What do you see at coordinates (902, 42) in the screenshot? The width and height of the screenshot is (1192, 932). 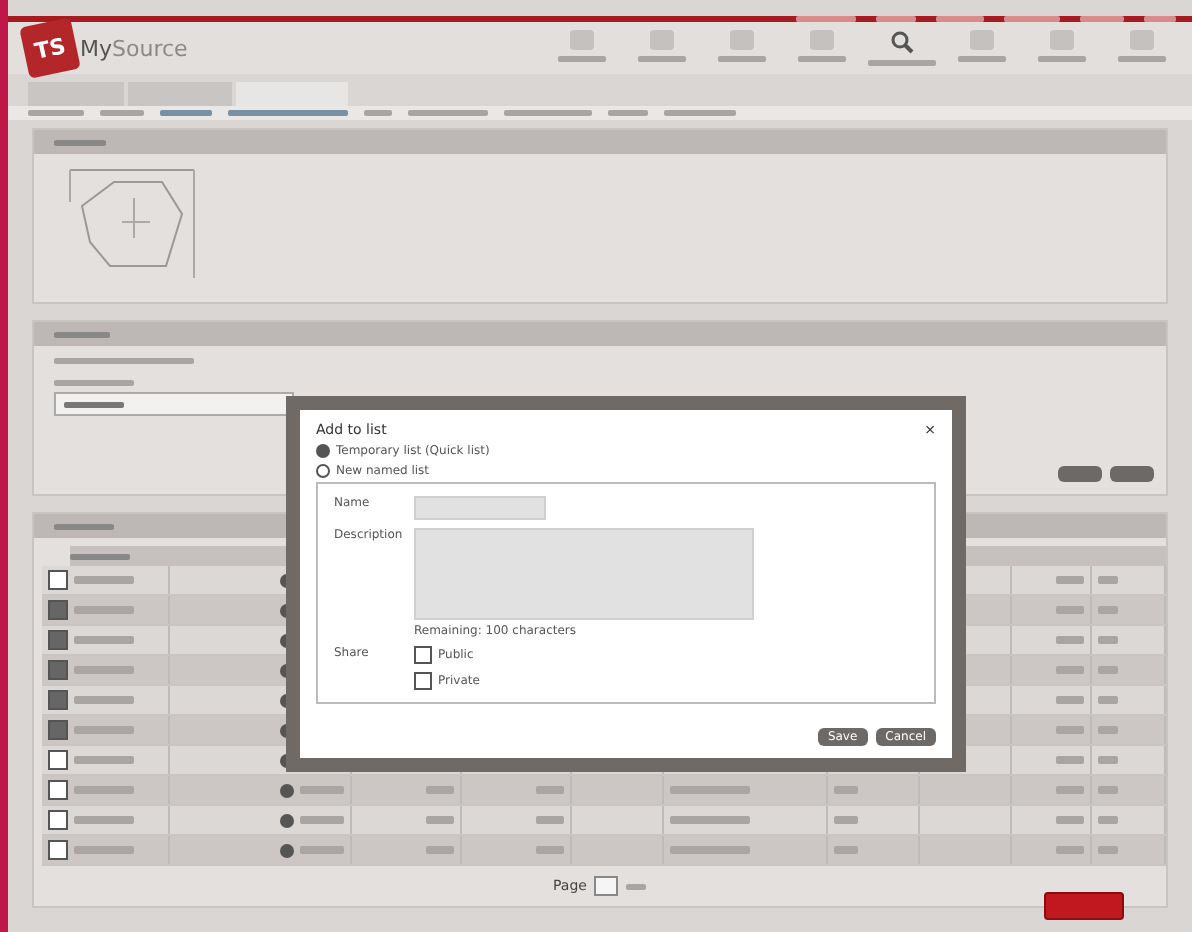 I see `search-icon` at bounding box center [902, 42].